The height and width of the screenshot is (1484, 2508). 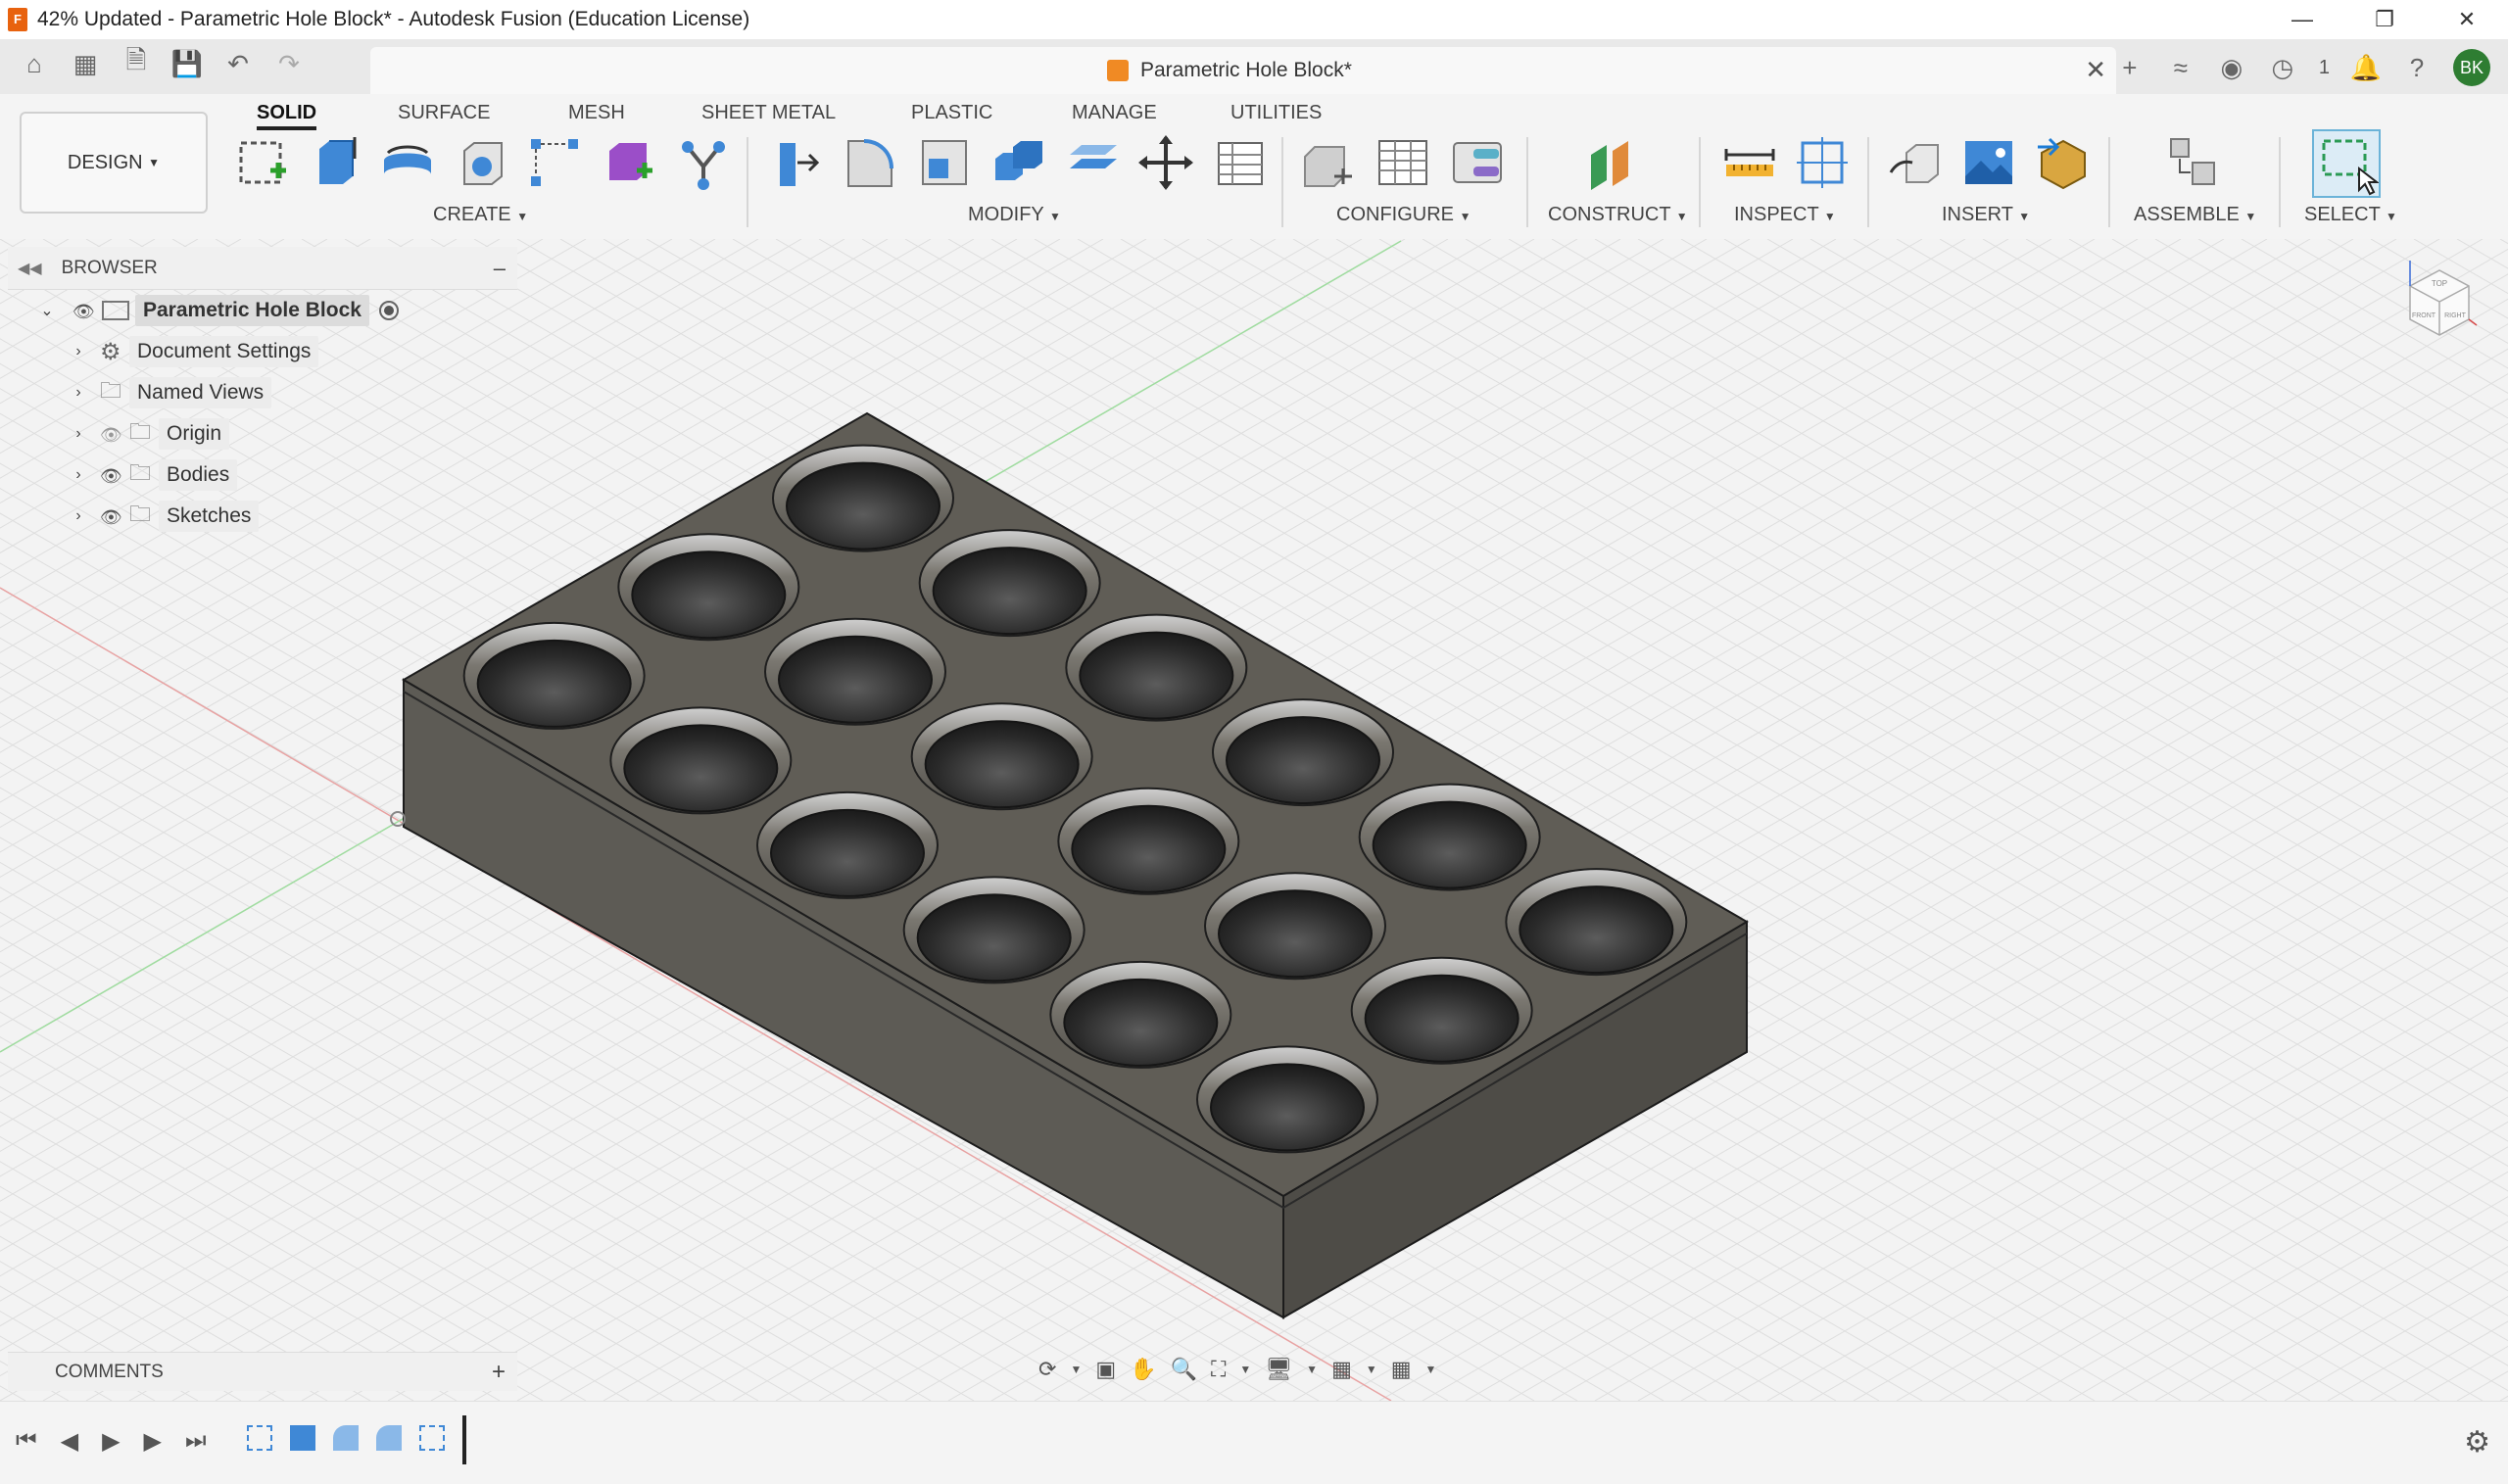 I want to click on timeline-sketch-icon, so click(x=259, y=1438).